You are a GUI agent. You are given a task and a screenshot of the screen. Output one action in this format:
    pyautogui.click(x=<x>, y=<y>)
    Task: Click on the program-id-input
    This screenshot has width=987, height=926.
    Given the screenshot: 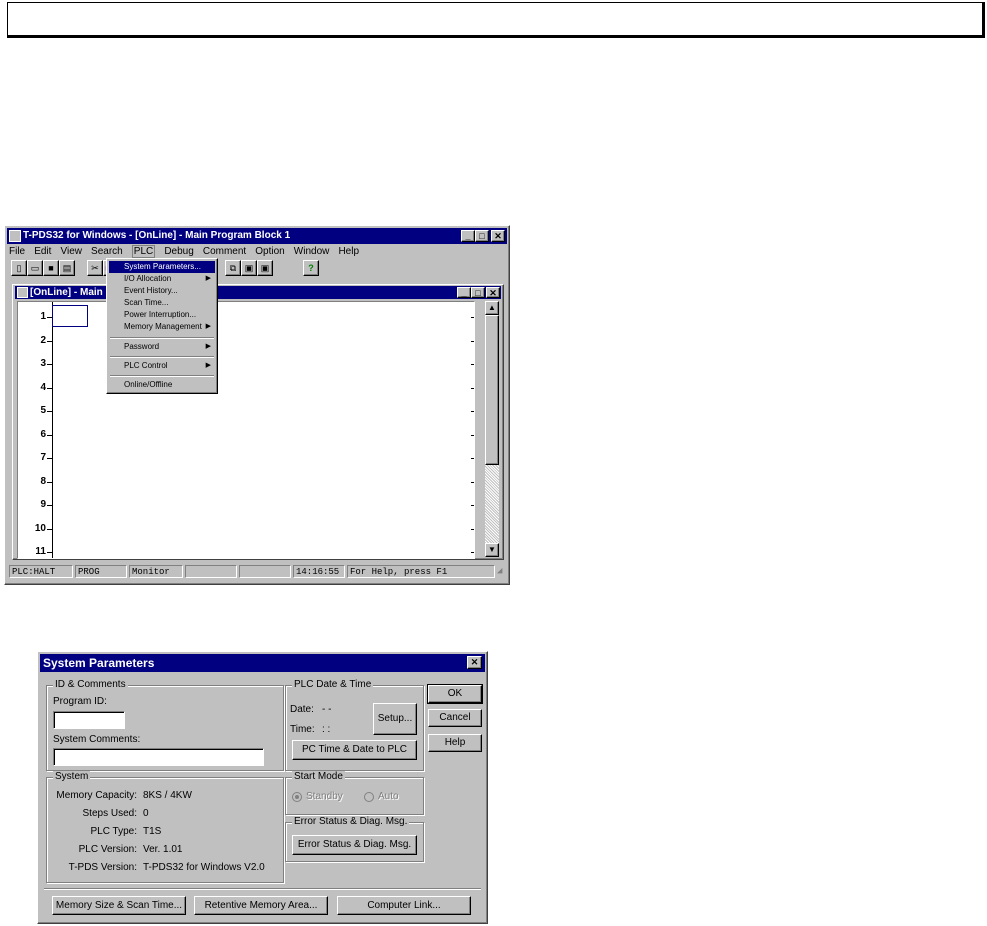 What is the action you would take?
    pyautogui.click(x=89, y=720)
    